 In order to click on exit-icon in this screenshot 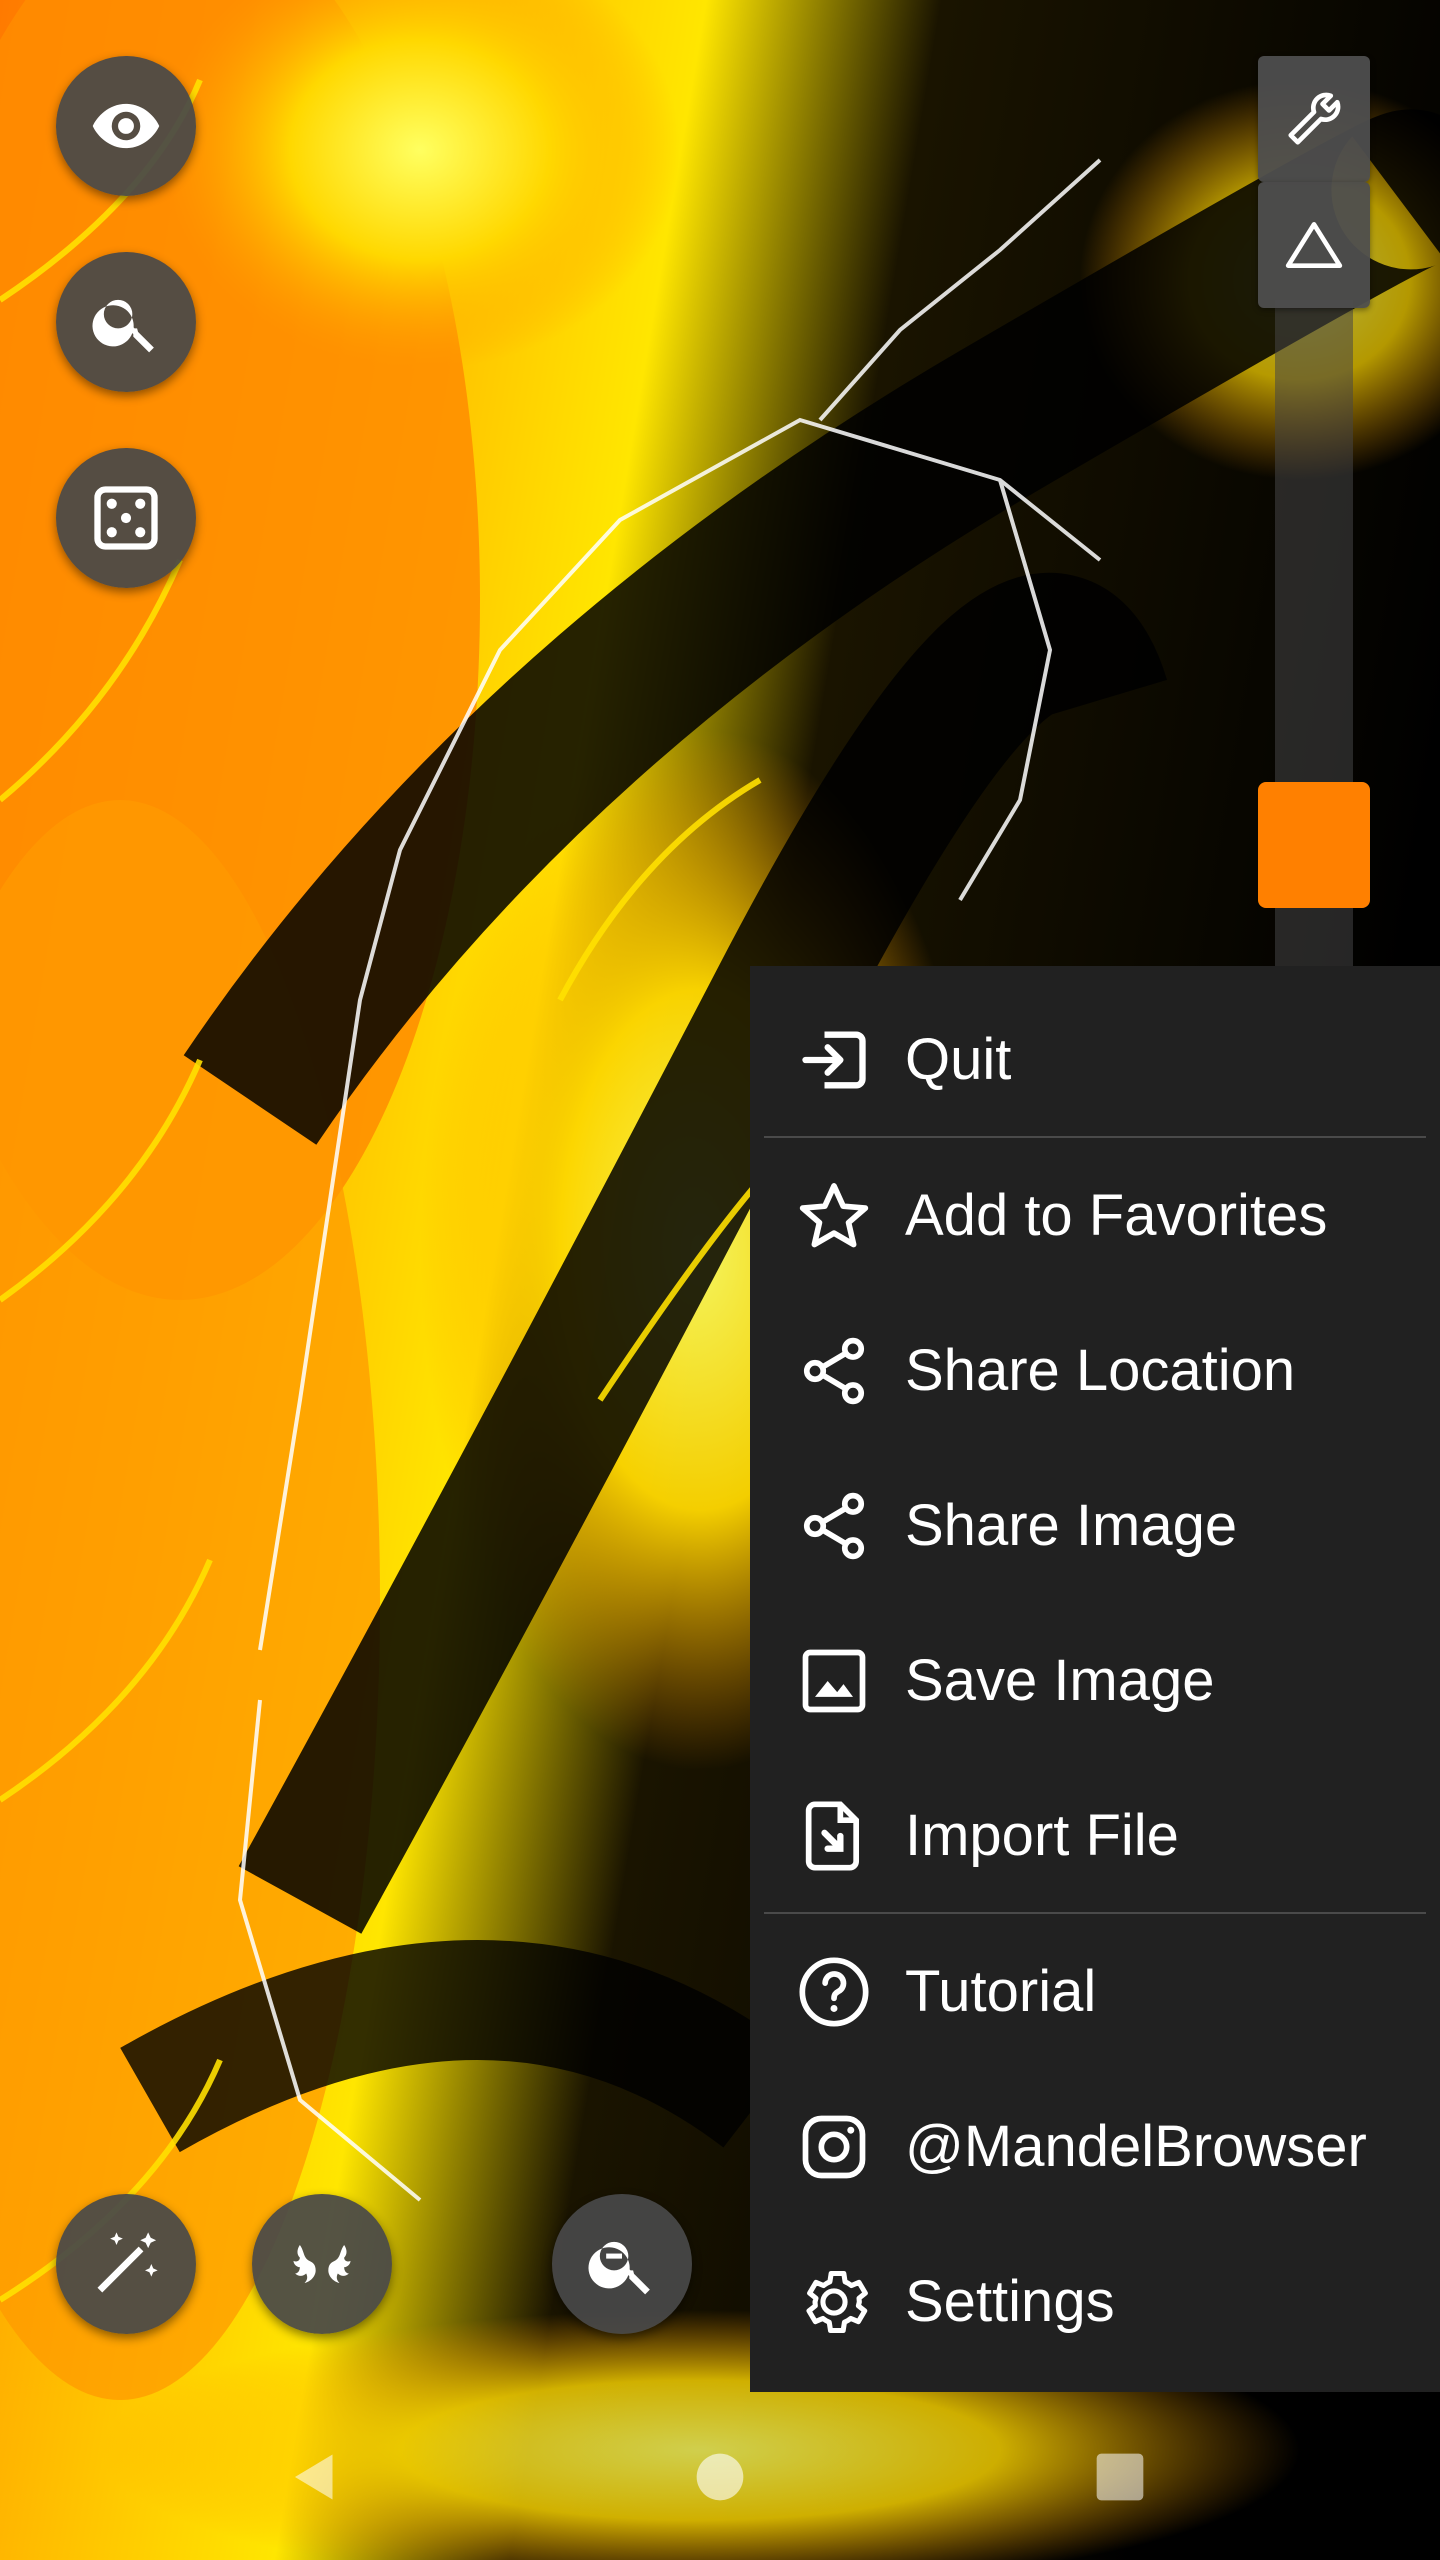, I will do `click(834, 1060)`.